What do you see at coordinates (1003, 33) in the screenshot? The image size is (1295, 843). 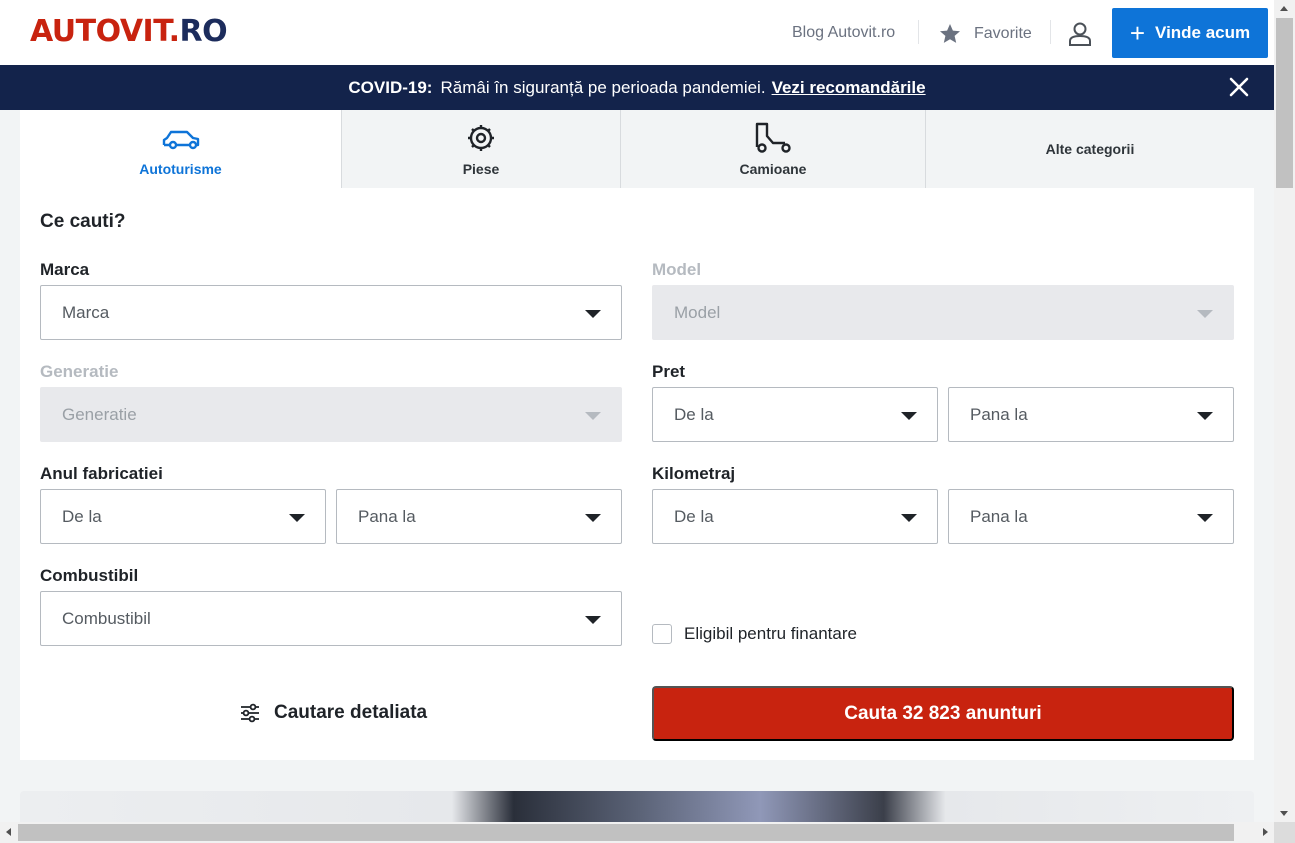 I see `favorites-label: Favorite` at bounding box center [1003, 33].